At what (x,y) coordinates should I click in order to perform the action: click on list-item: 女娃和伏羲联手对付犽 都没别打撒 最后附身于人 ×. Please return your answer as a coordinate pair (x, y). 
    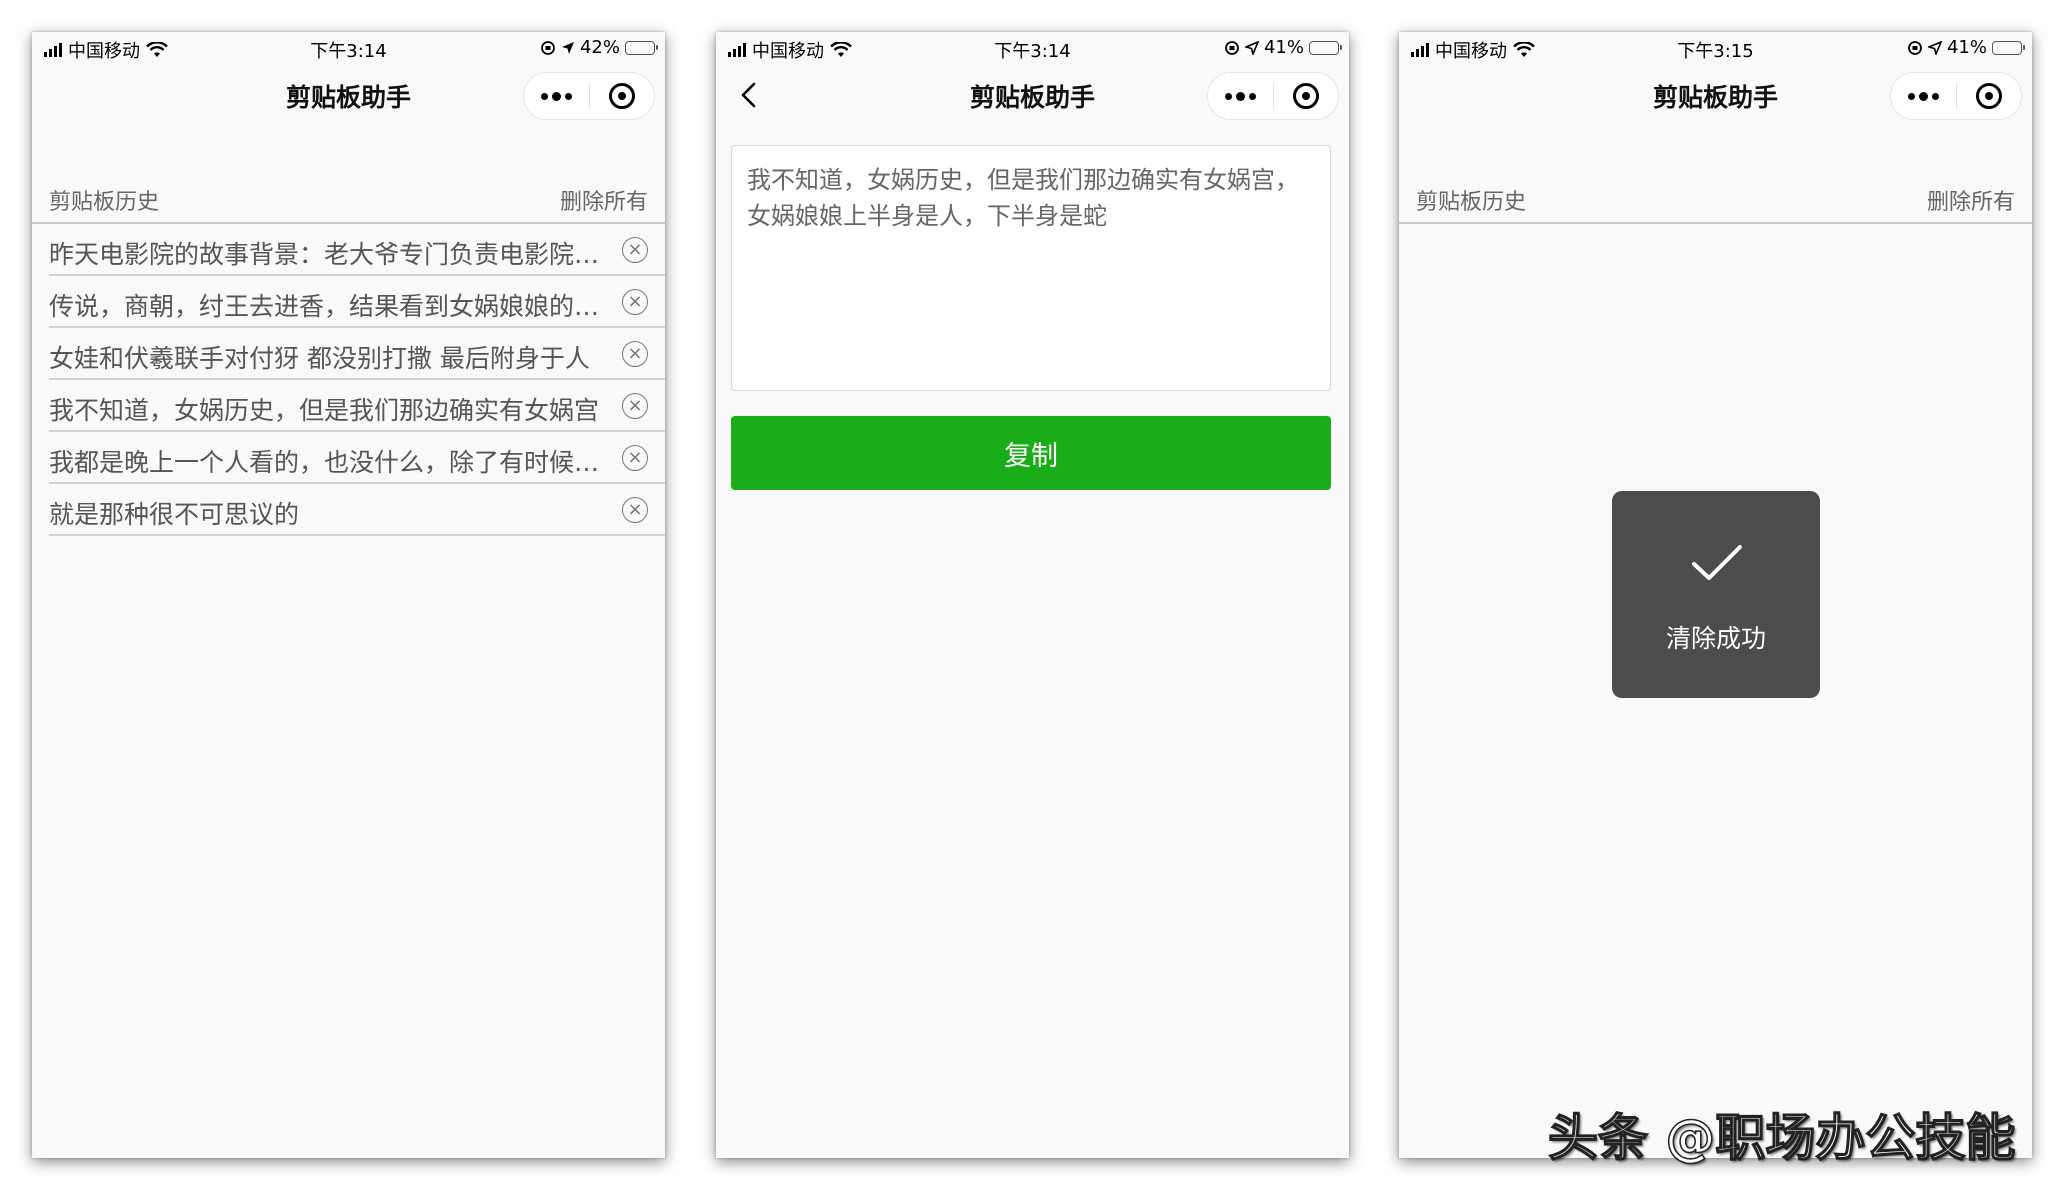
    Looking at the image, I should click on (357, 354).